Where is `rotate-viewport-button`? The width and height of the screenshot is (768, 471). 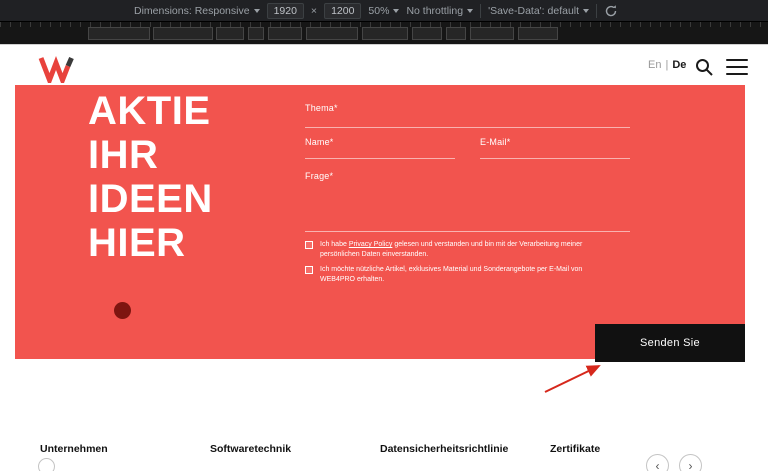 rotate-viewport-button is located at coordinates (611, 11).